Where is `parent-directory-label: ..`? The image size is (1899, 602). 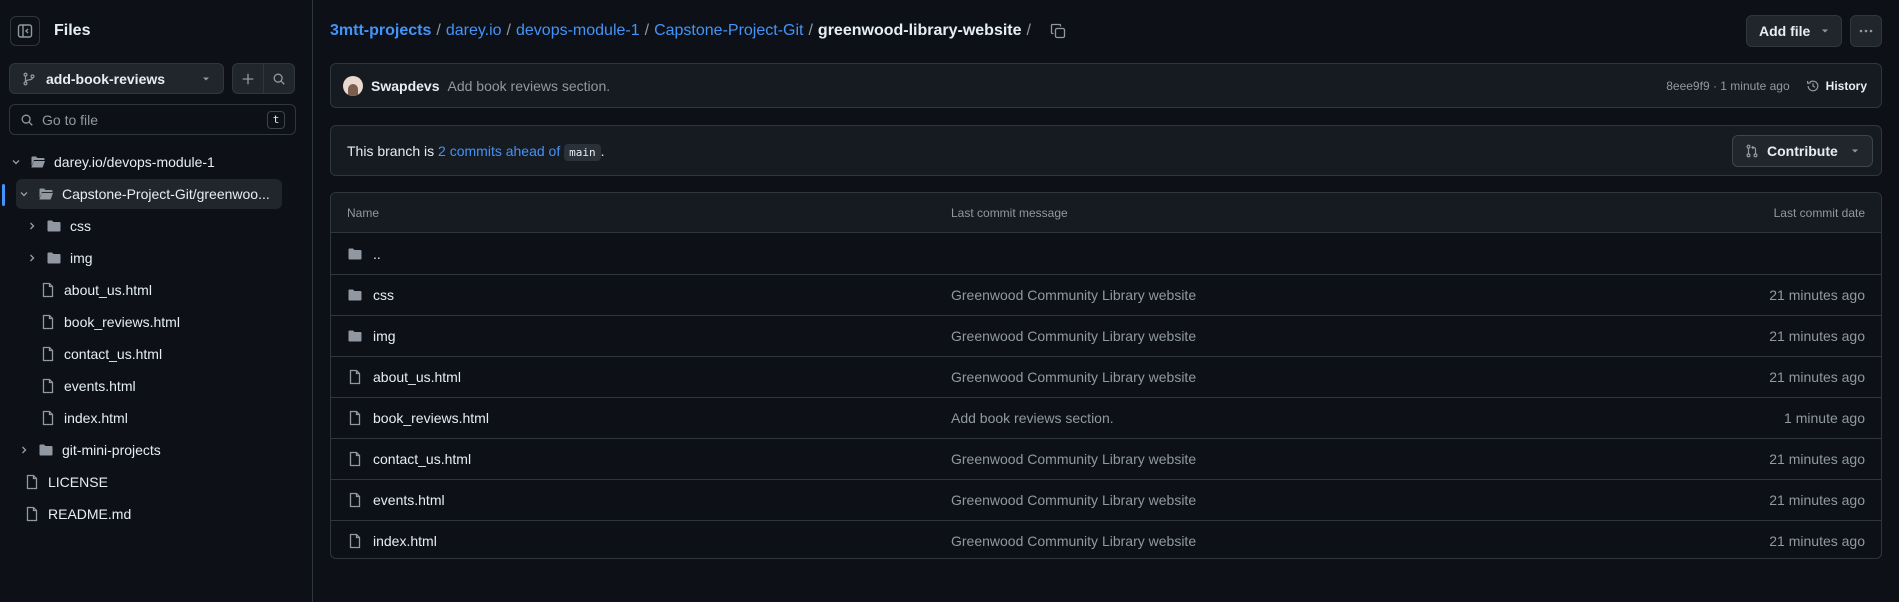
parent-directory-label: .. is located at coordinates (377, 254).